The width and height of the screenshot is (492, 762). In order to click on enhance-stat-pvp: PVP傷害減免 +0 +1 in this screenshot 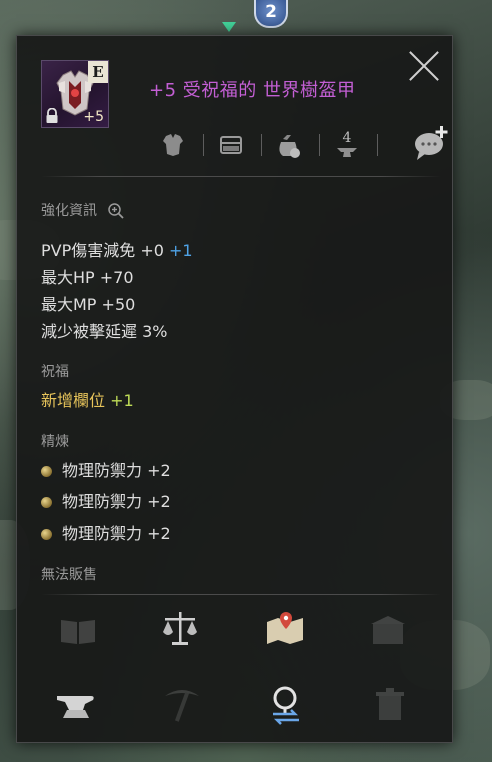, I will do `click(117, 250)`.